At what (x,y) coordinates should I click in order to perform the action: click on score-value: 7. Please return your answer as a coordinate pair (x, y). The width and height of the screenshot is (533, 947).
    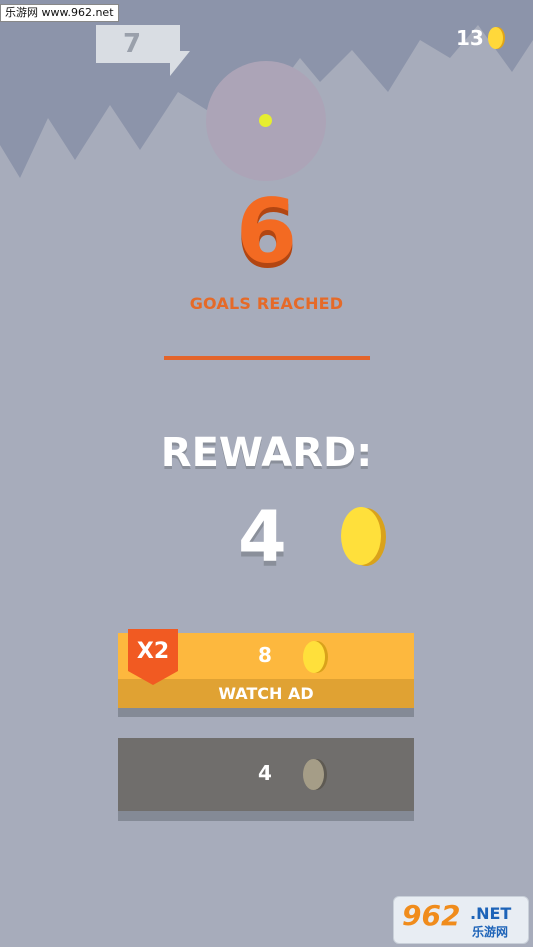
    Looking at the image, I should click on (132, 44).